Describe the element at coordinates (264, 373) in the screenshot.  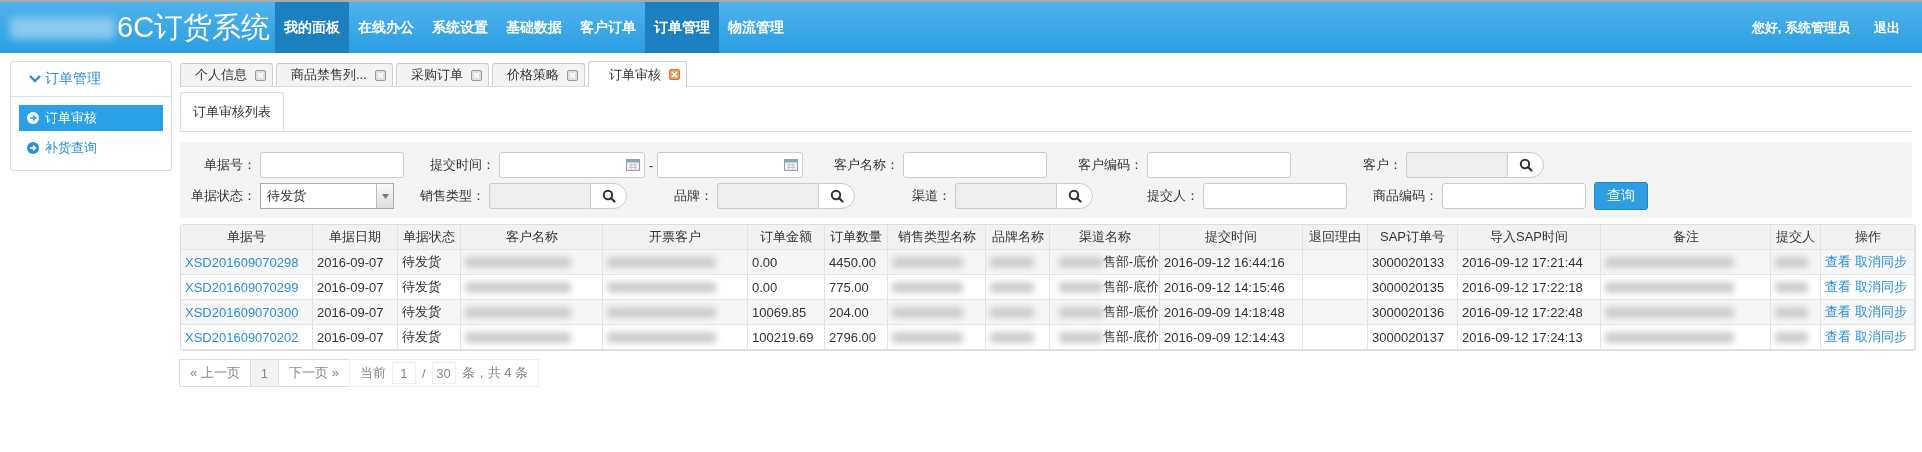
I see `page-button: 1` at that location.